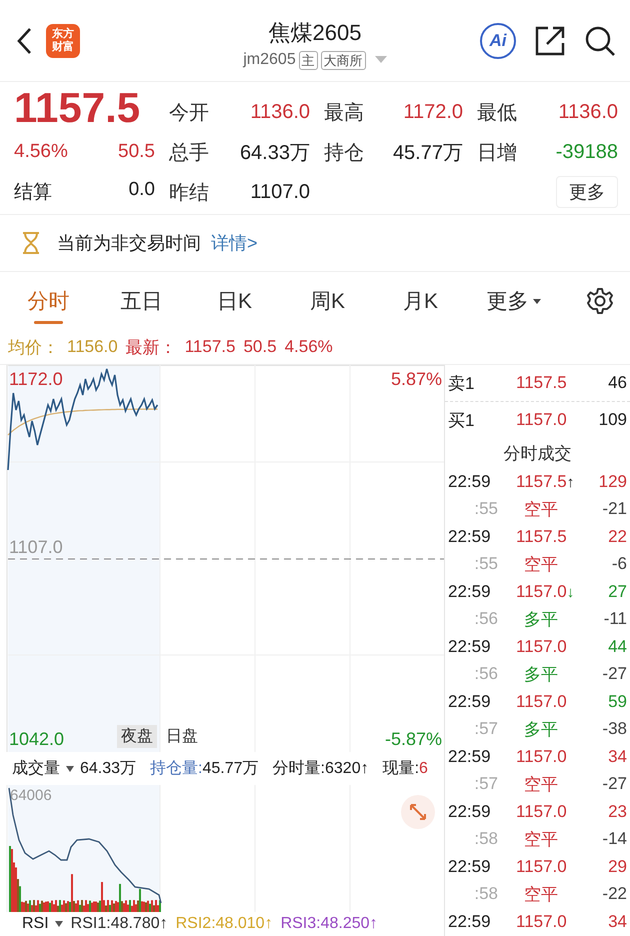 This screenshot has height=936, width=630. What do you see at coordinates (618, 564) in the screenshot?
I see `position-change: -6` at bounding box center [618, 564].